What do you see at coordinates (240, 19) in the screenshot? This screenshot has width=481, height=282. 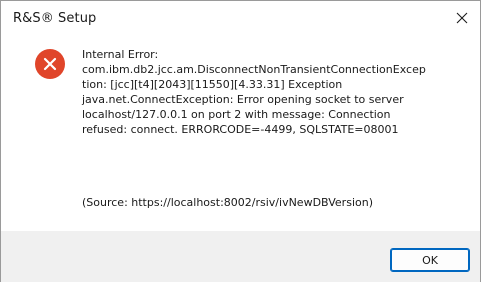 I see `title-bar: R&S® Setup` at bounding box center [240, 19].